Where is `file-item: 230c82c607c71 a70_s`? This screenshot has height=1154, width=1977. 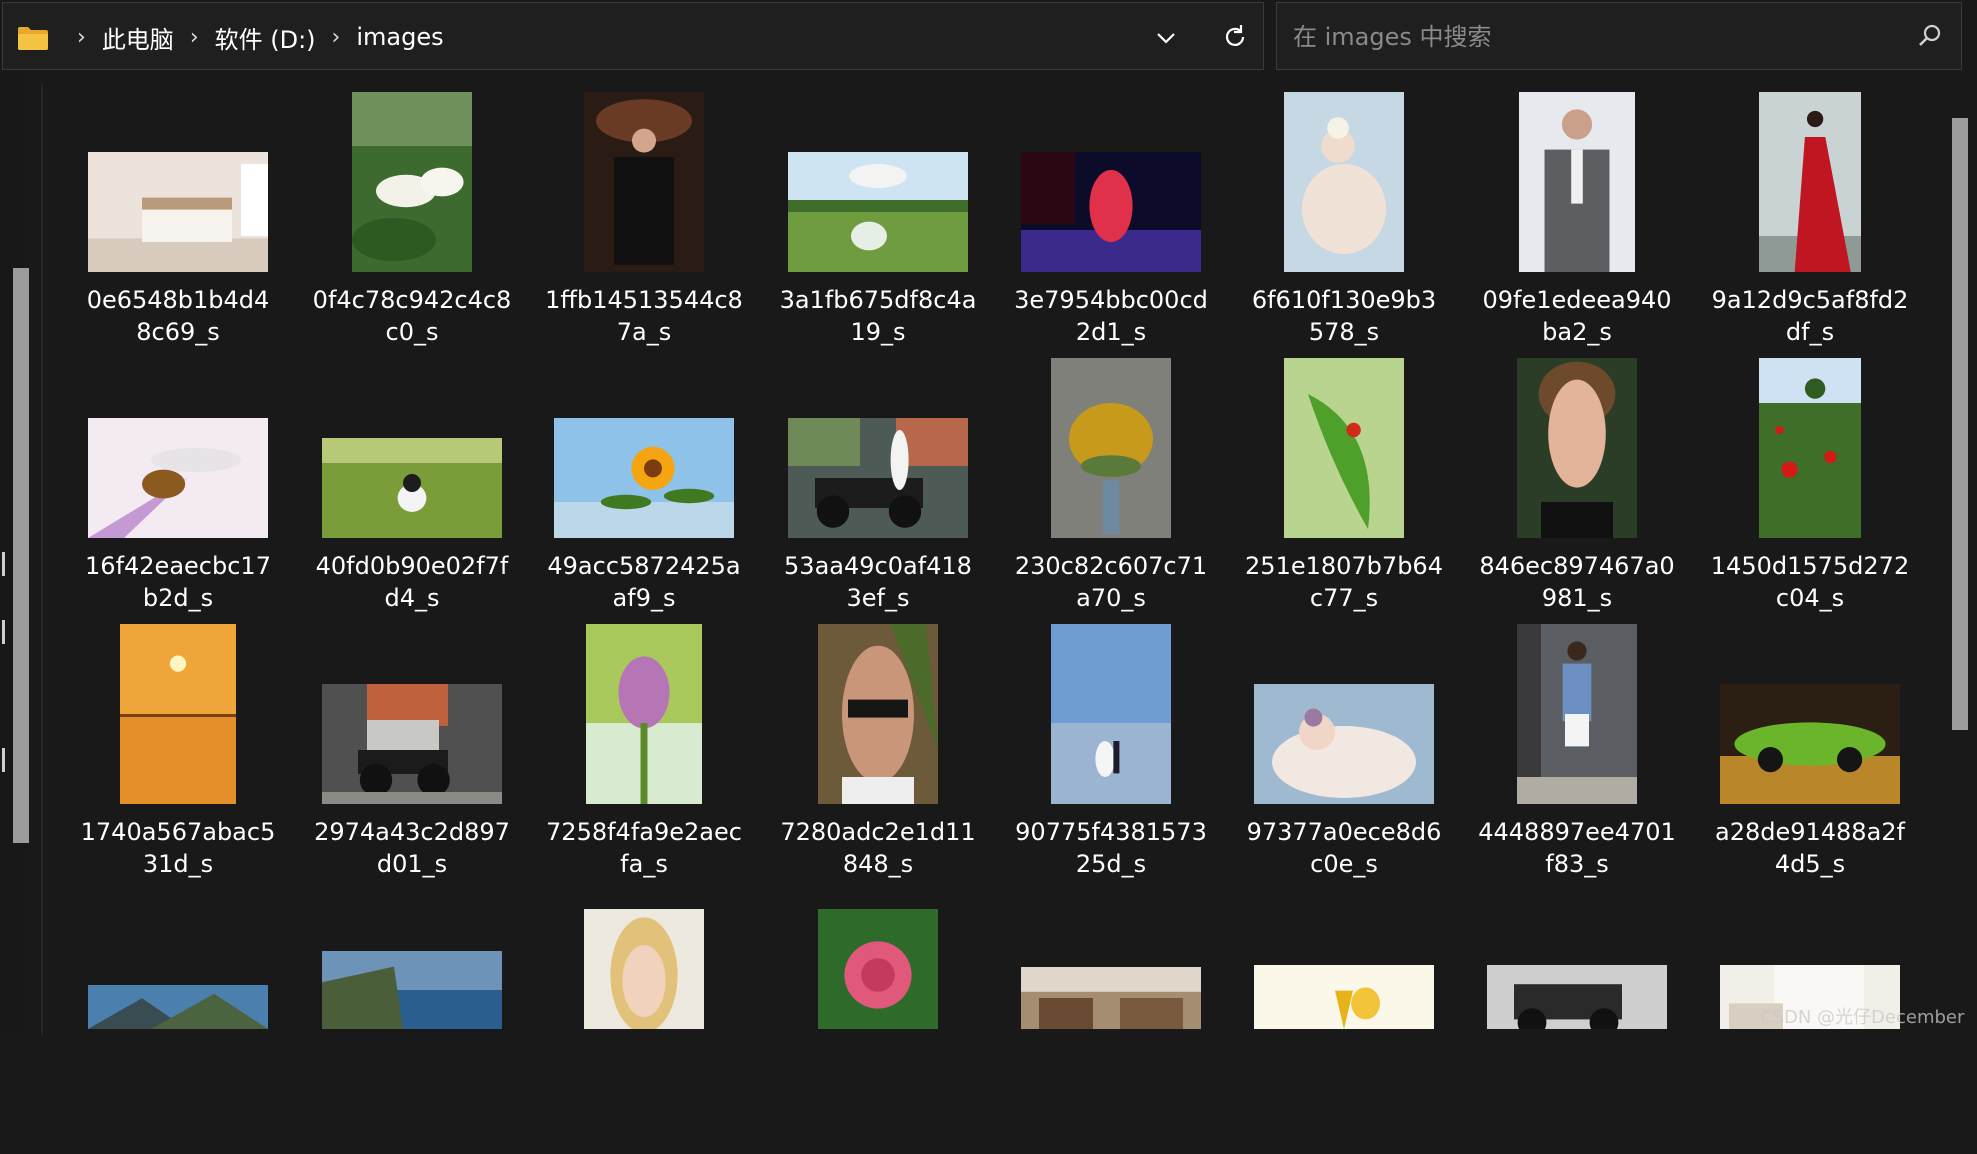
file-item: 230c82c607c71 a70_s is located at coordinates (1111, 489).